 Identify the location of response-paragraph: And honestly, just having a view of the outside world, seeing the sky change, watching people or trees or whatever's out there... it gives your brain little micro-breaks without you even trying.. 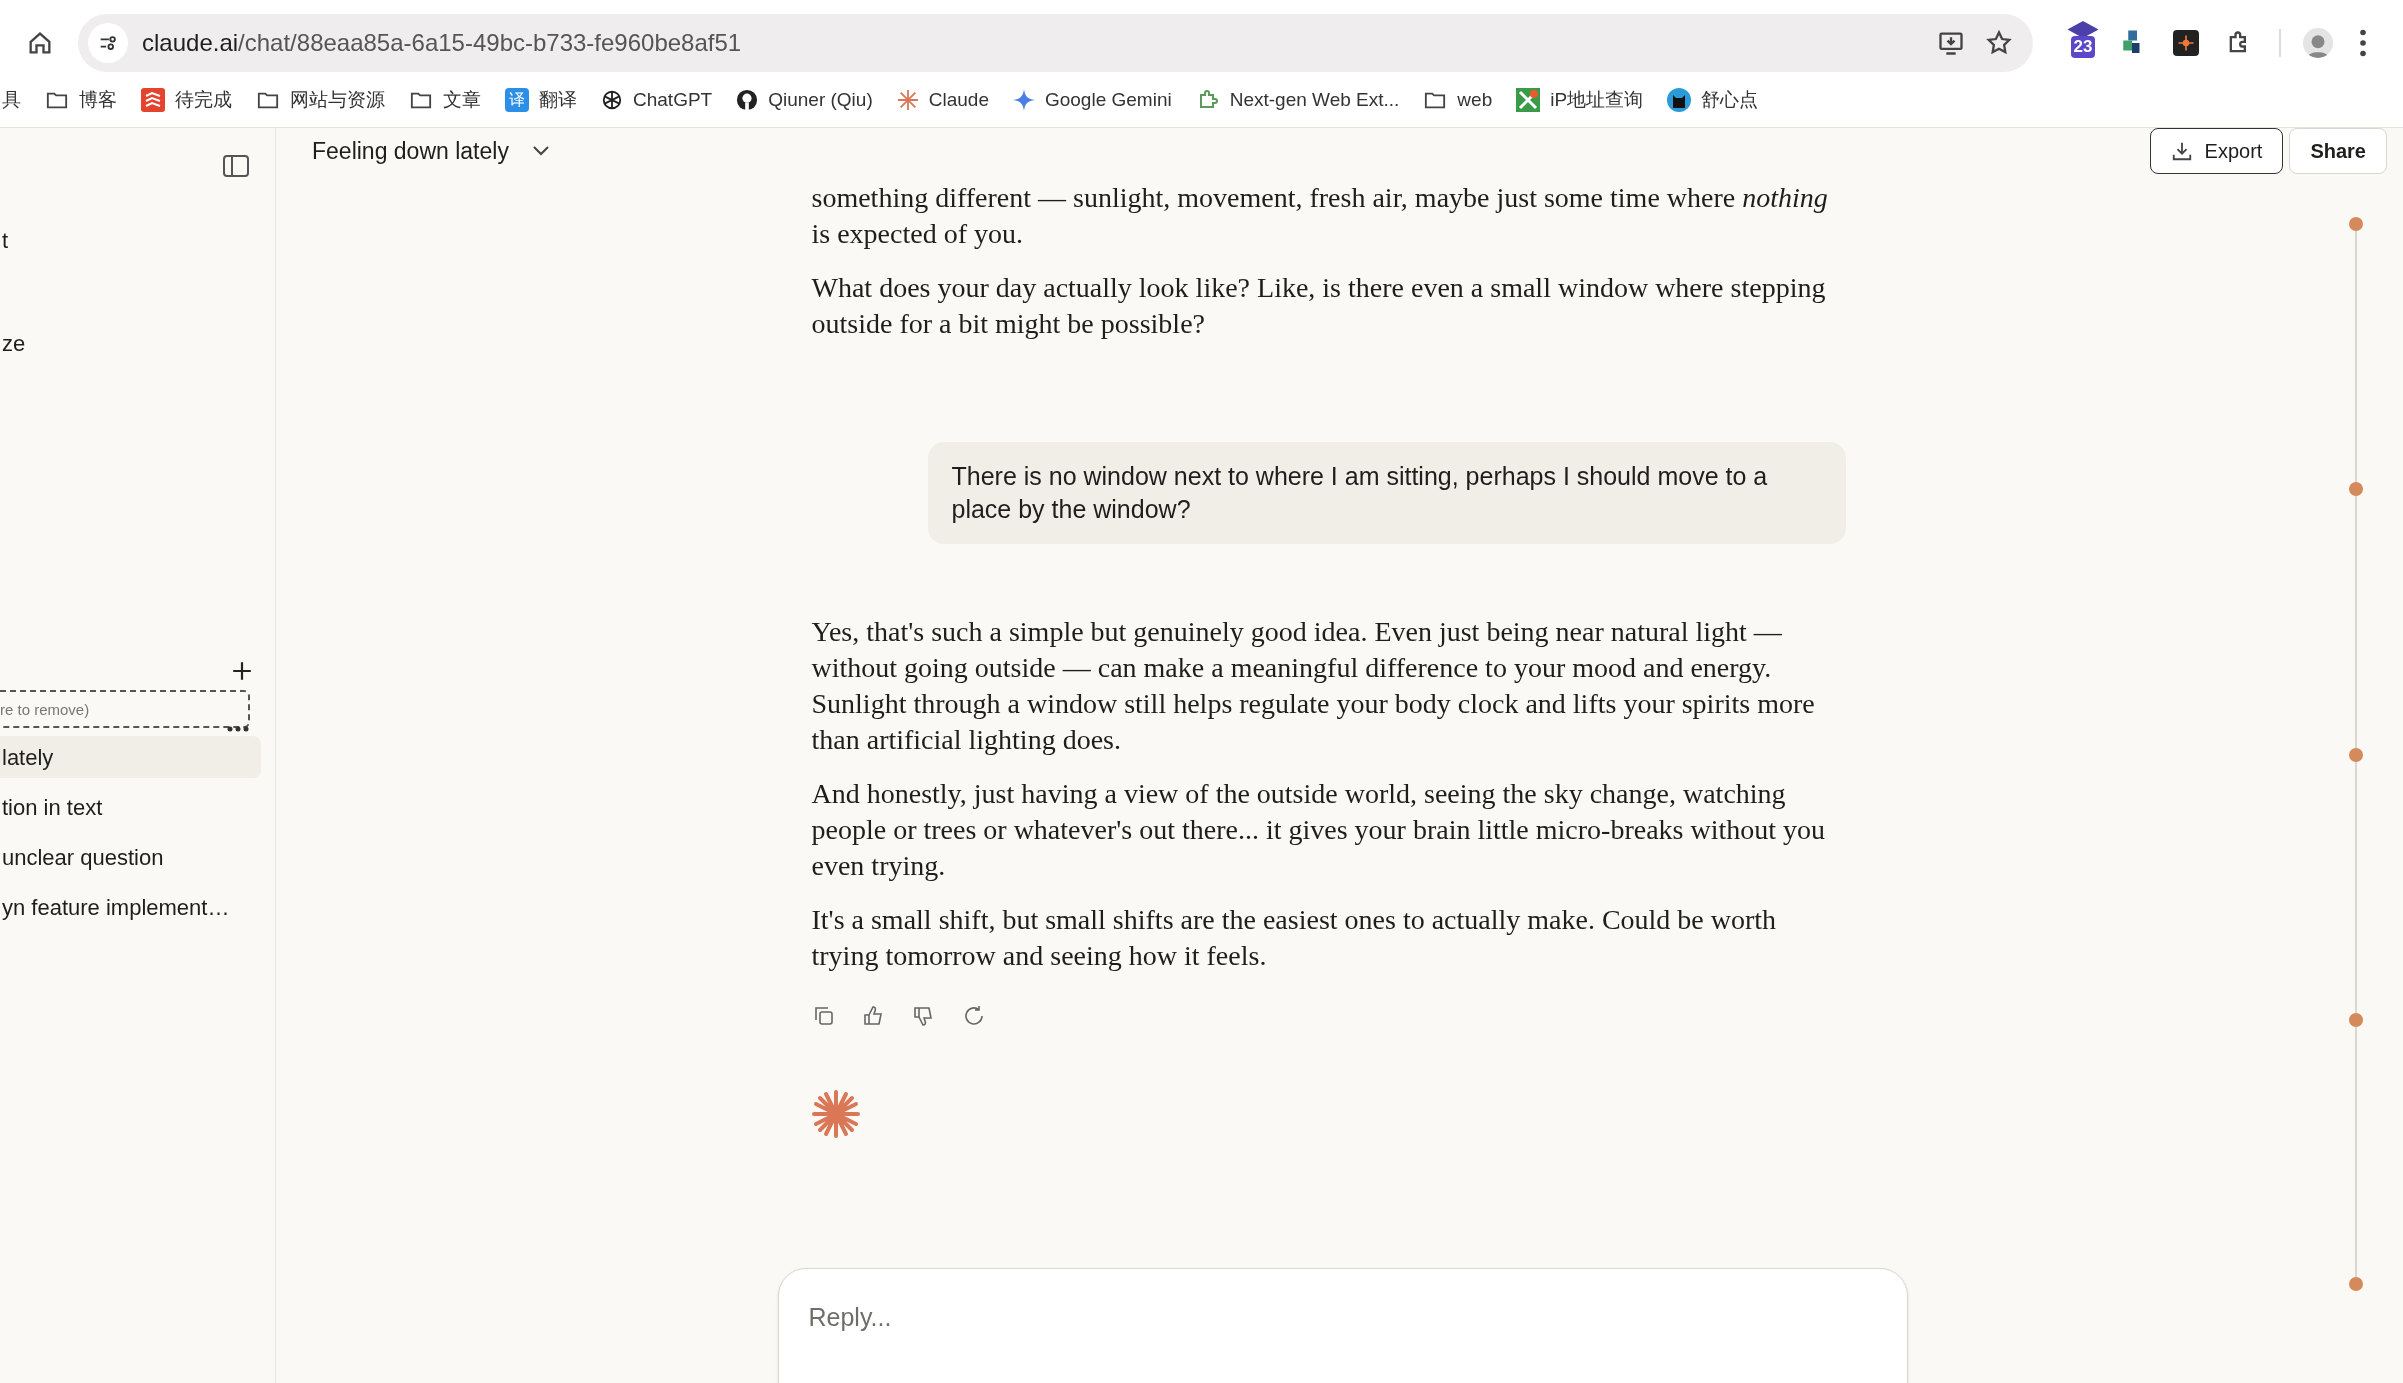
(1319, 830).